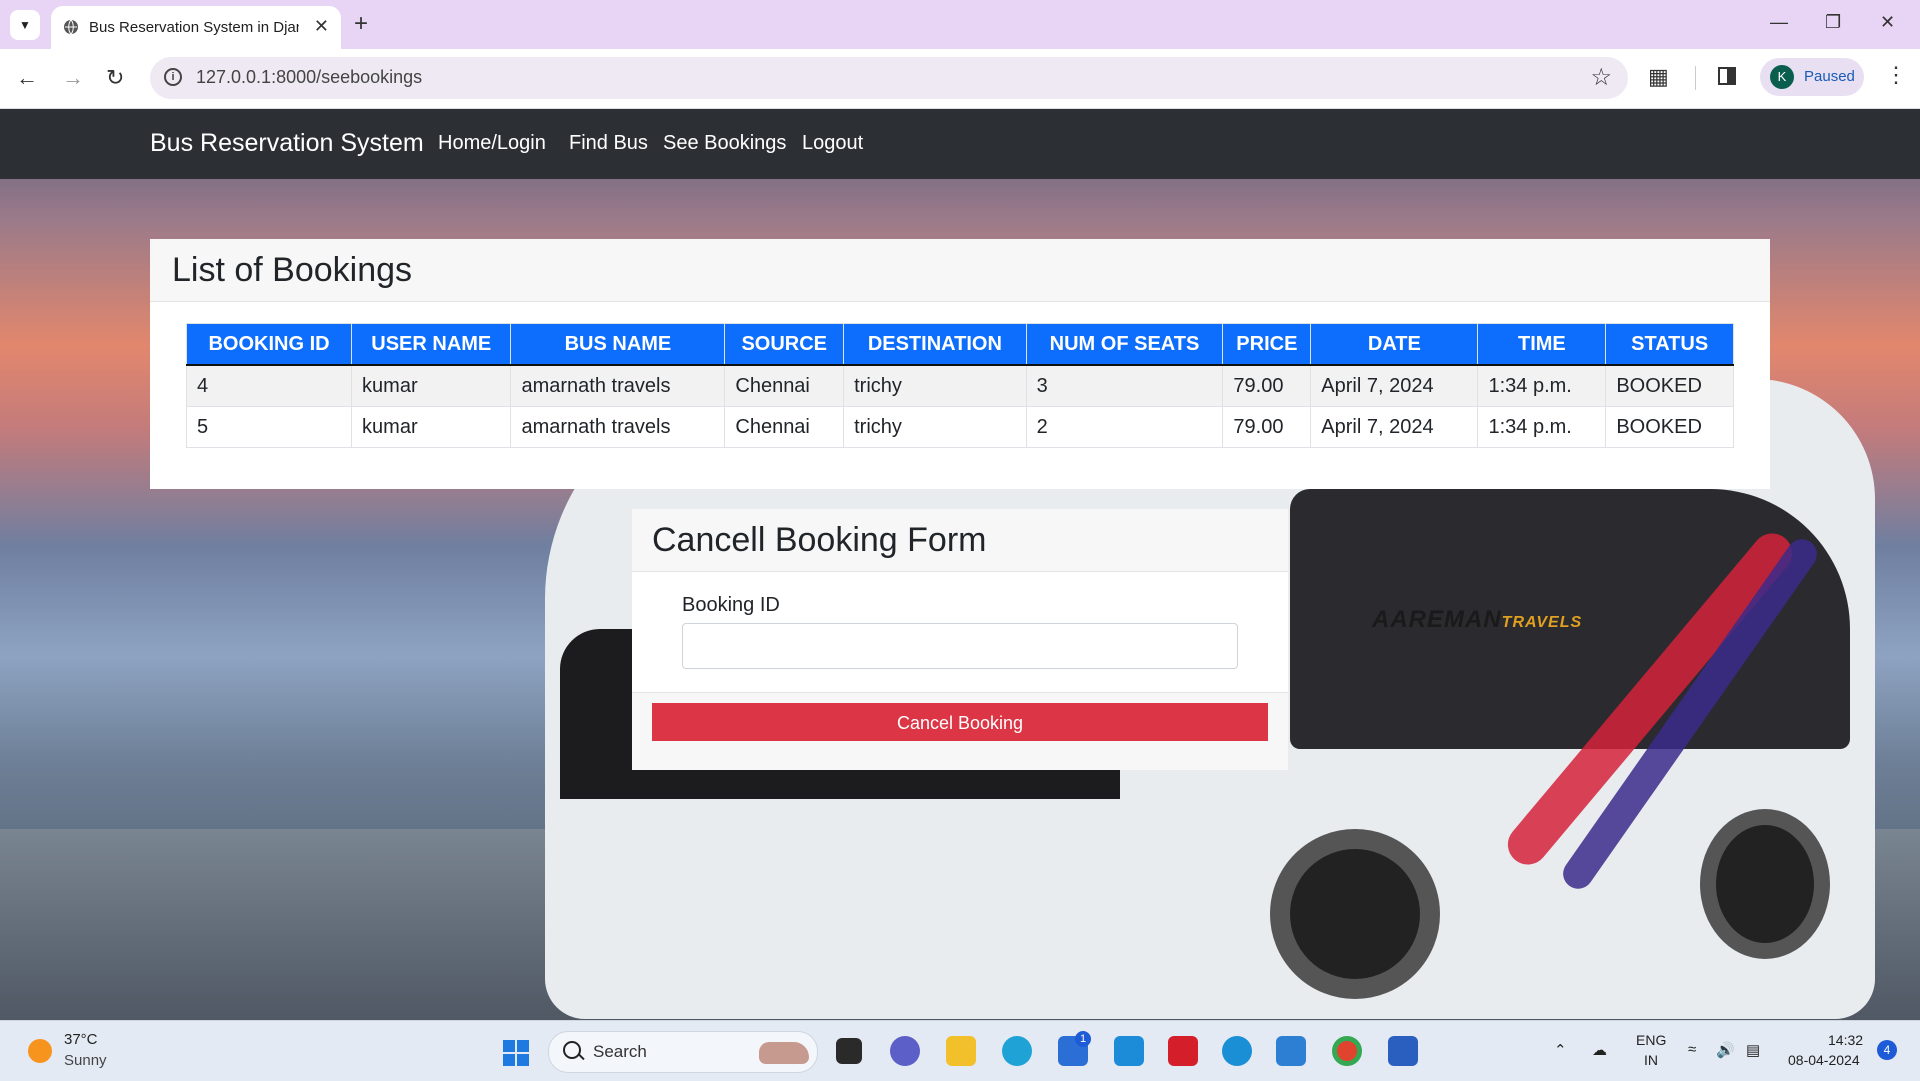 The height and width of the screenshot is (1081, 1920). Describe the element at coordinates (1237, 1051) in the screenshot. I see `circle-app-icon` at that location.